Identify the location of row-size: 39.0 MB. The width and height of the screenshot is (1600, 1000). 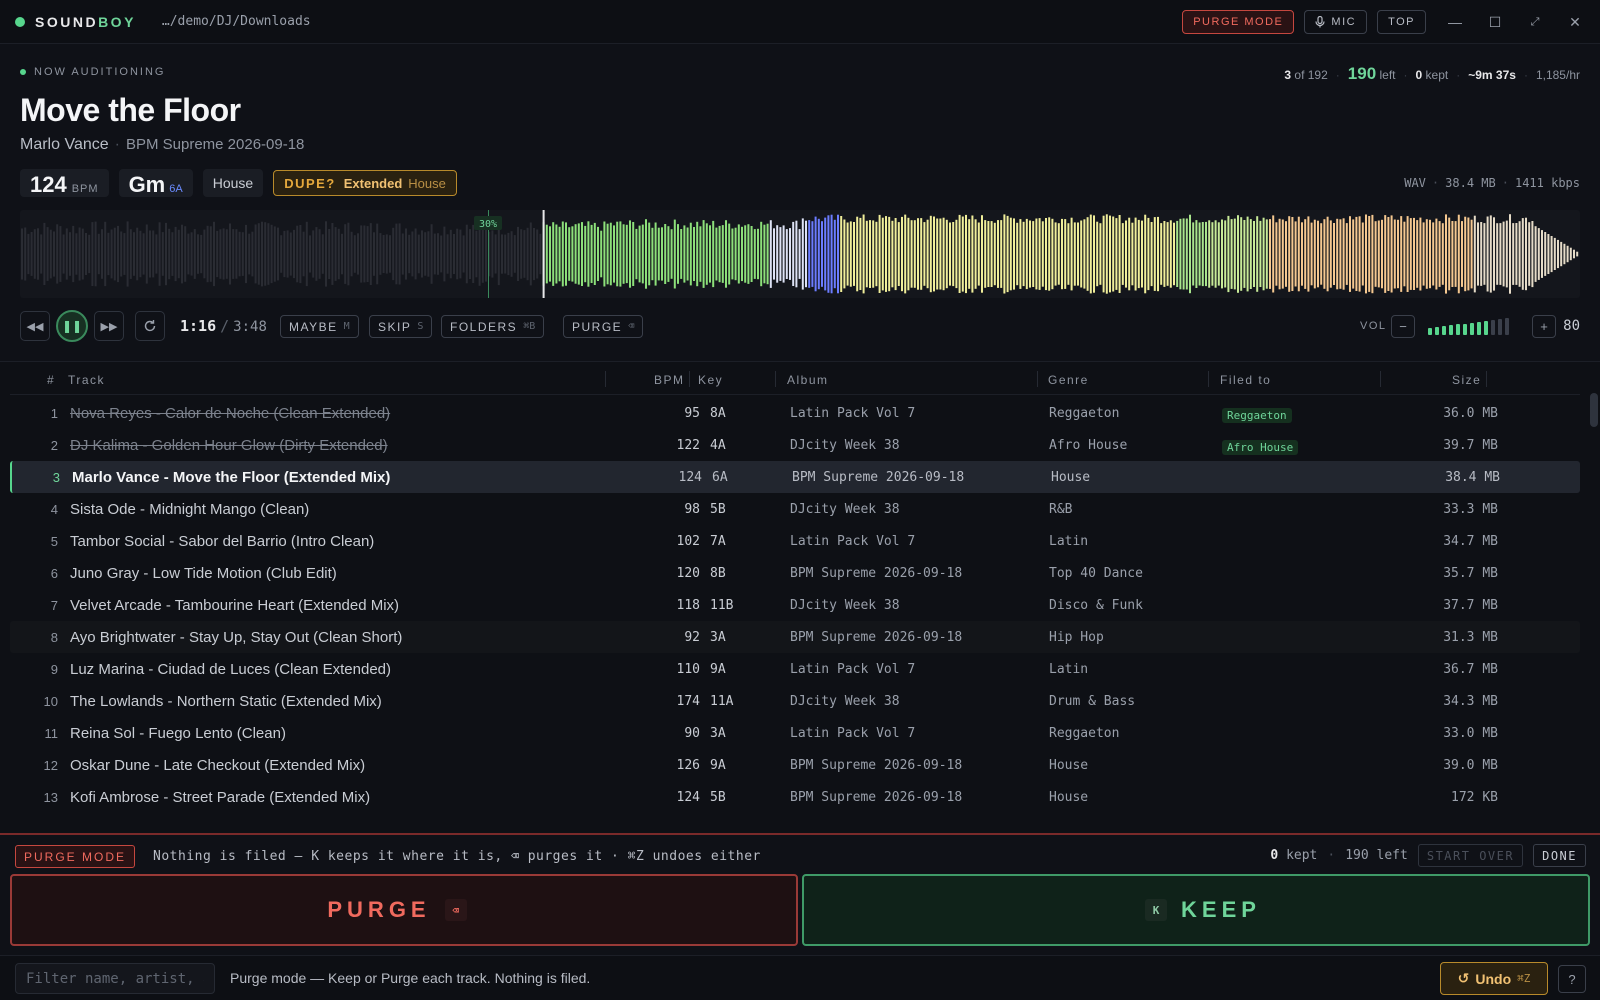
(1470, 765).